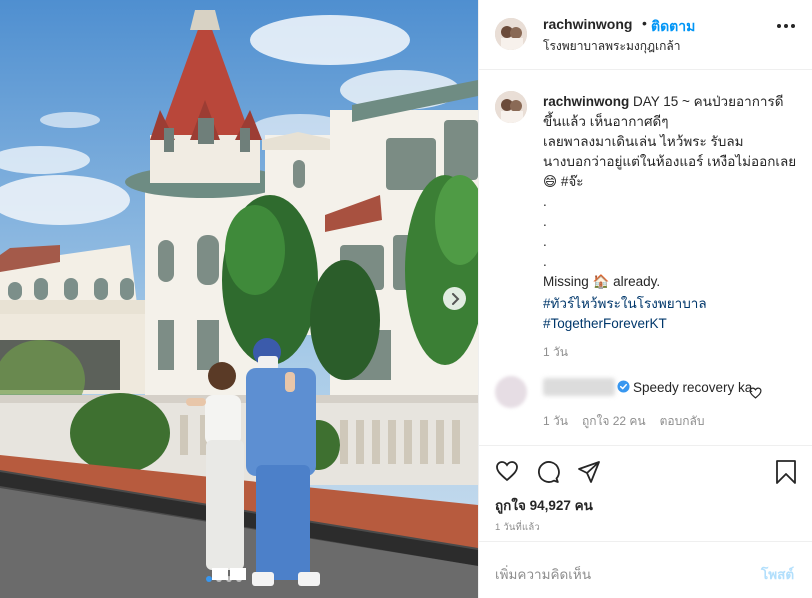  I want to click on comment-input: เพิ่มความคิดเห็น, so click(543, 574).